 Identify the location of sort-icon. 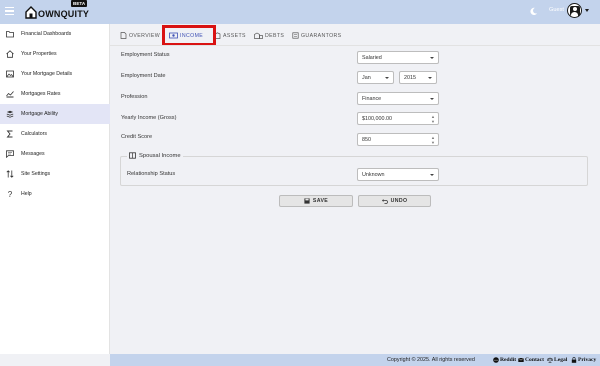
(10, 174).